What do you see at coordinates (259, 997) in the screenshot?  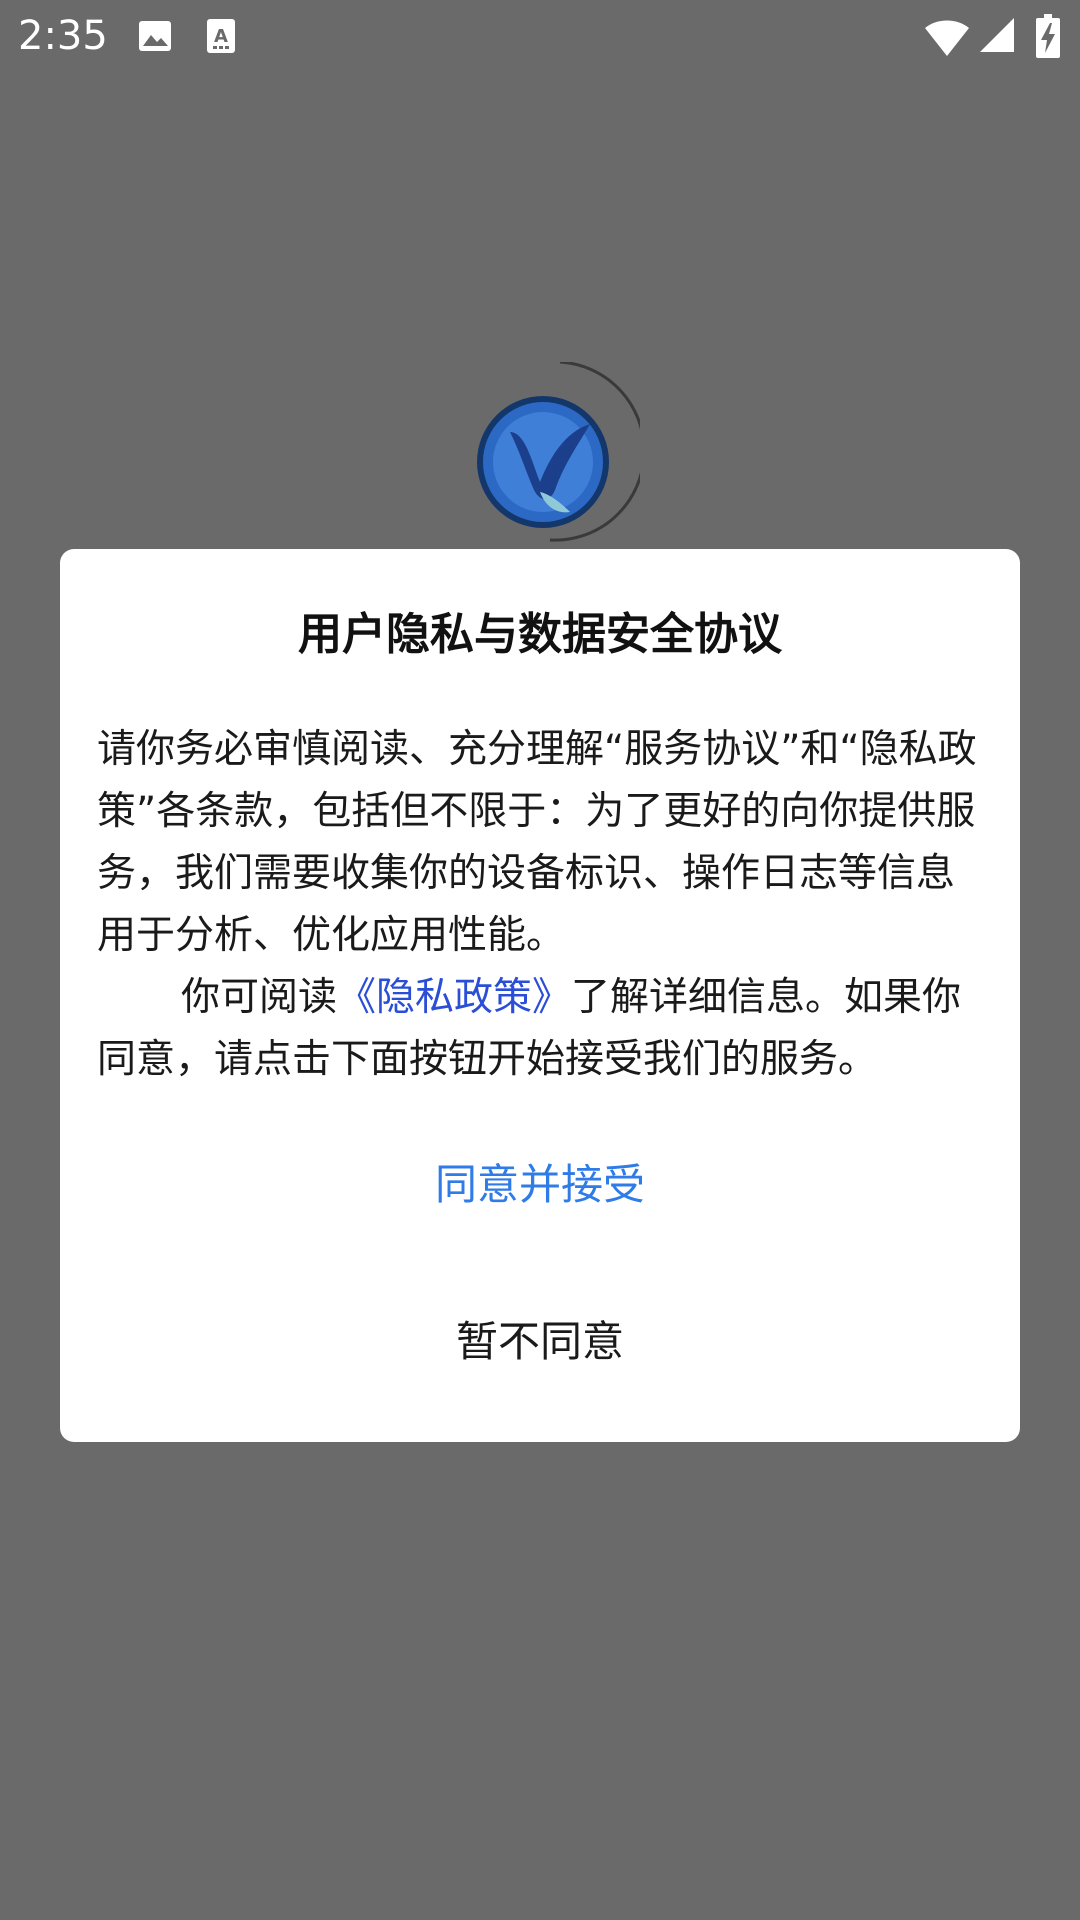 I see `policy-paragraph-prefix: 你可阅读` at bounding box center [259, 997].